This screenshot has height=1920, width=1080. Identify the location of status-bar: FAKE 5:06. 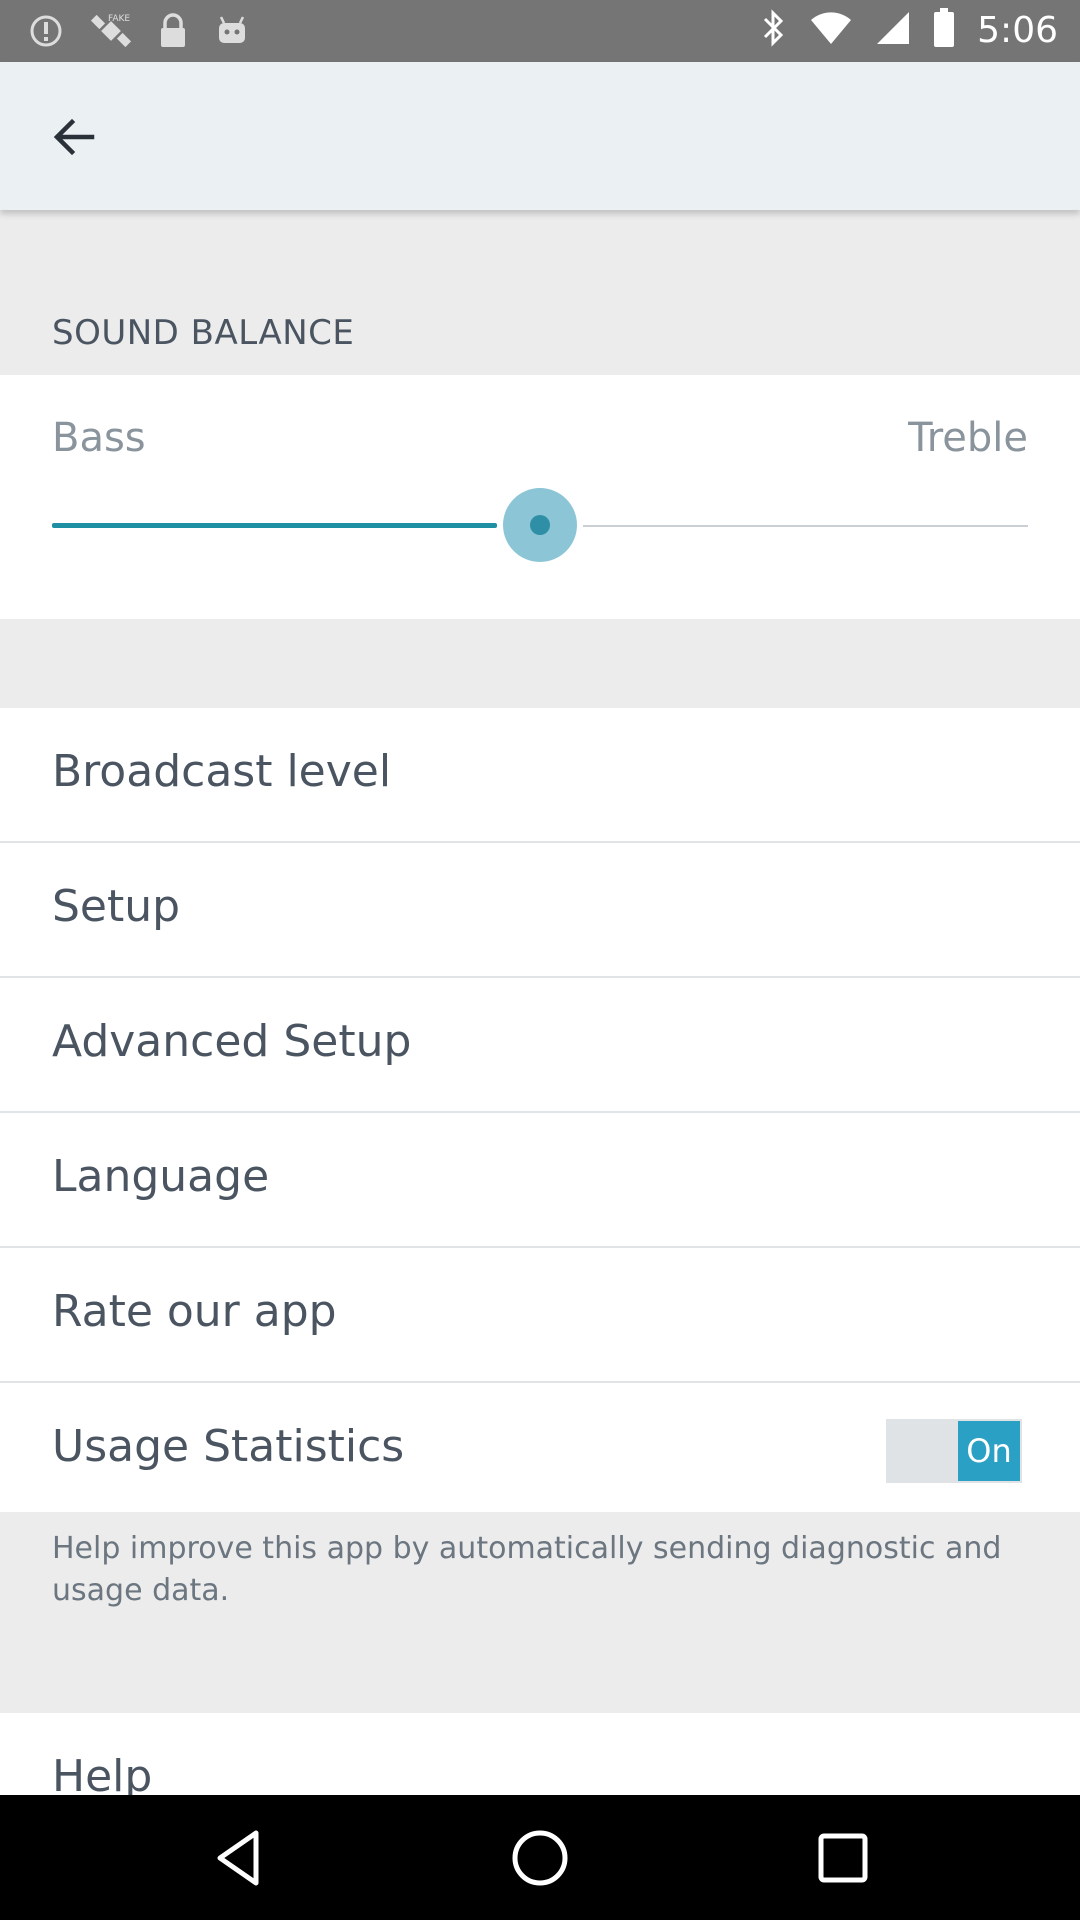
(540, 31).